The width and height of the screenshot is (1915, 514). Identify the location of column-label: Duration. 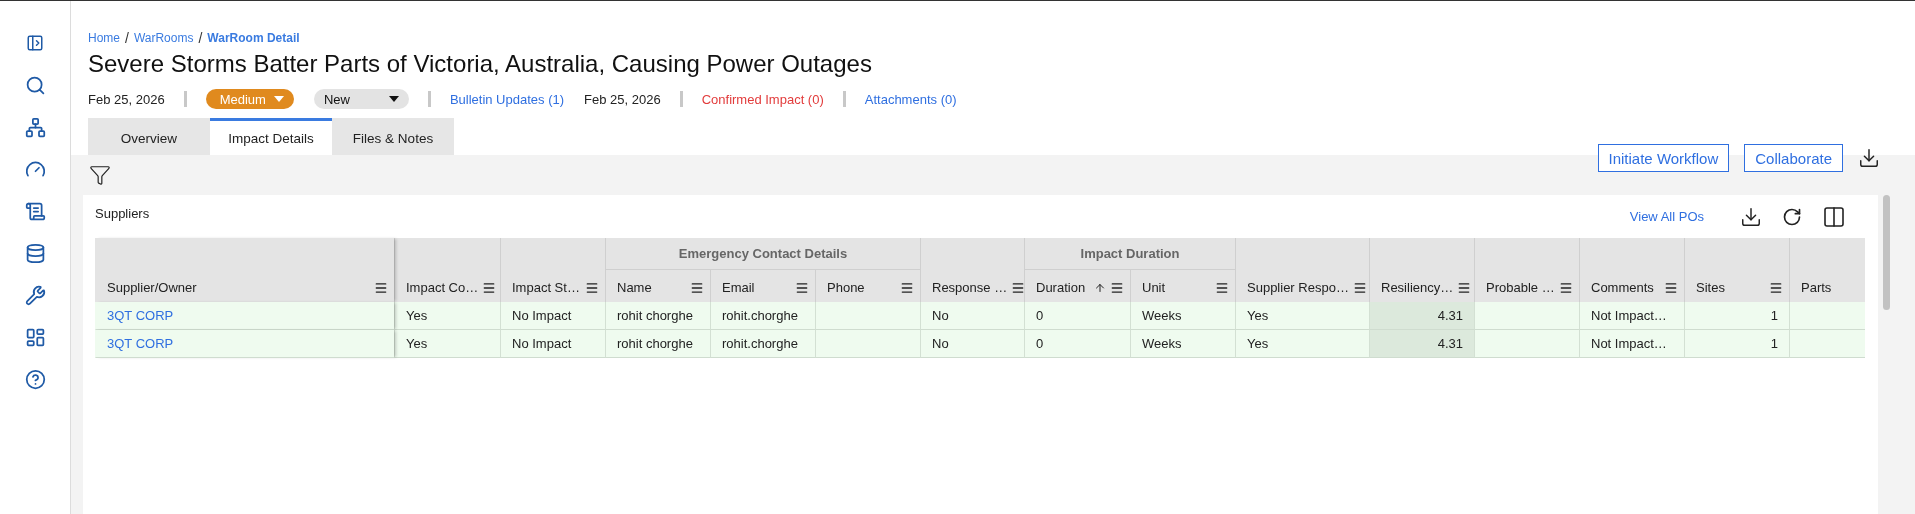
(1061, 288).